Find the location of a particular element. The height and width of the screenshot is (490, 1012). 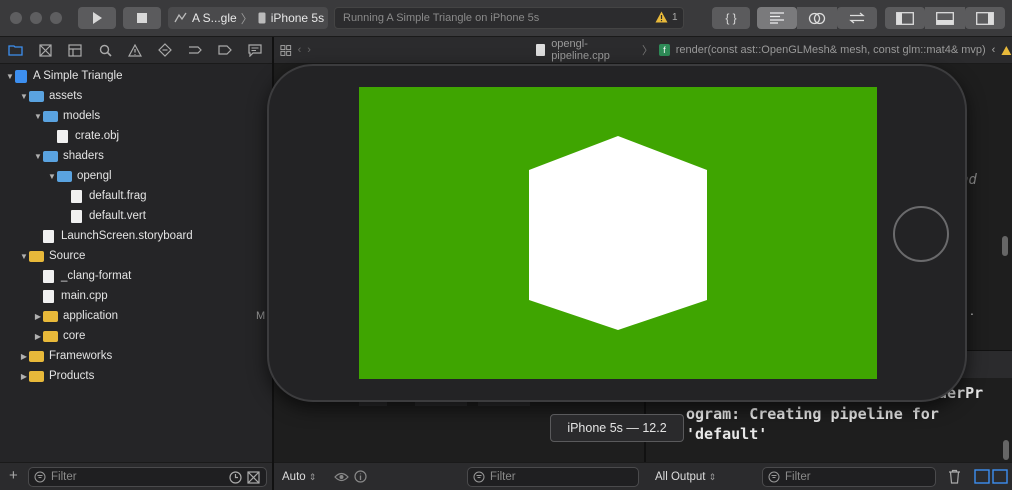

close-window-button is located at coordinates (16, 18).